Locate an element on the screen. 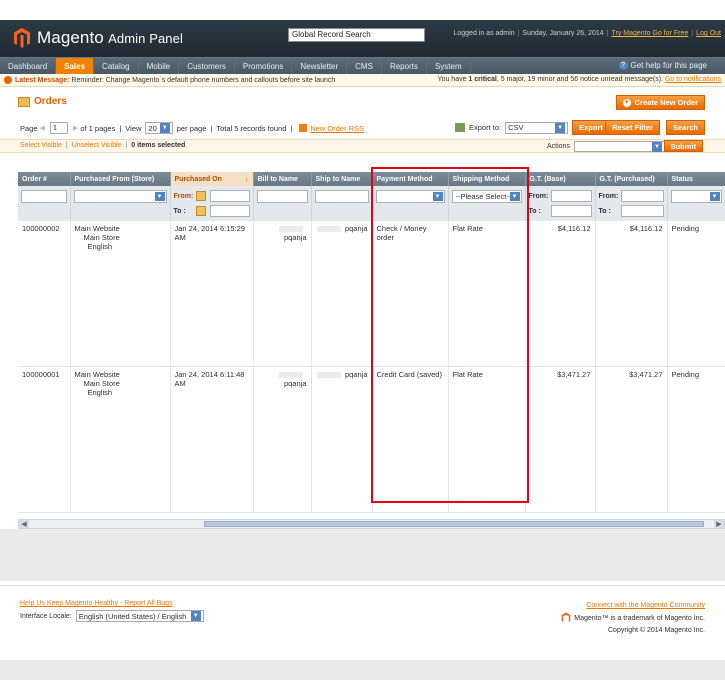 The height and width of the screenshot is (680, 725). filter-gt-purchased-to is located at coordinates (642, 211).